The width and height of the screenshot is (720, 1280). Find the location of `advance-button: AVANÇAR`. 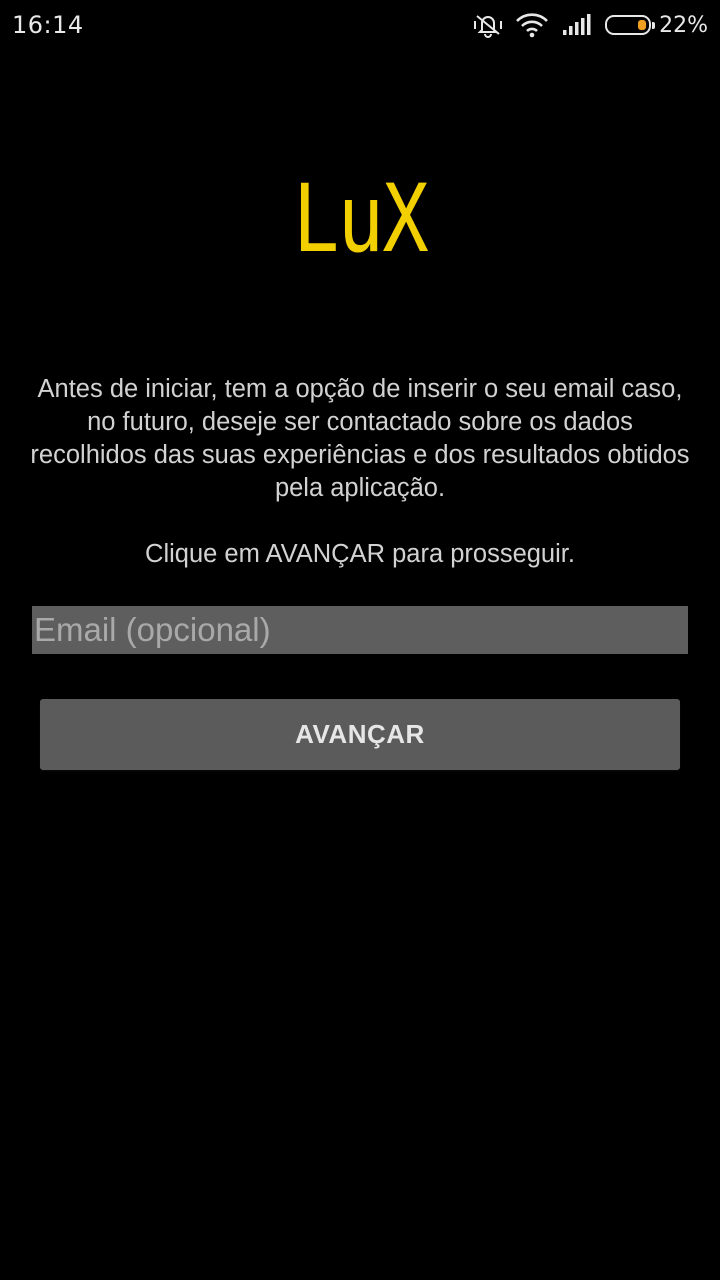

advance-button: AVANÇAR is located at coordinates (360, 734).